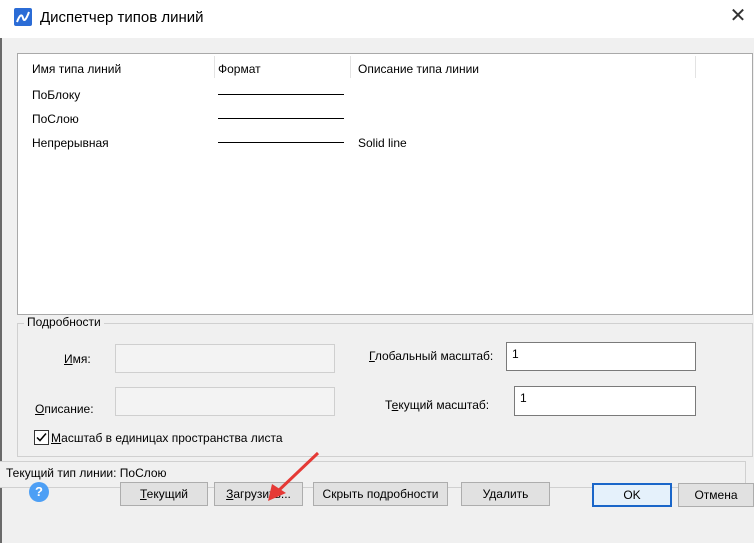 This screenshot has width=754, height=543. Describe the element at coordinates (431, 356) in the screenshot. I see `global-scale-label: Глобальный масштаб:` at that location.